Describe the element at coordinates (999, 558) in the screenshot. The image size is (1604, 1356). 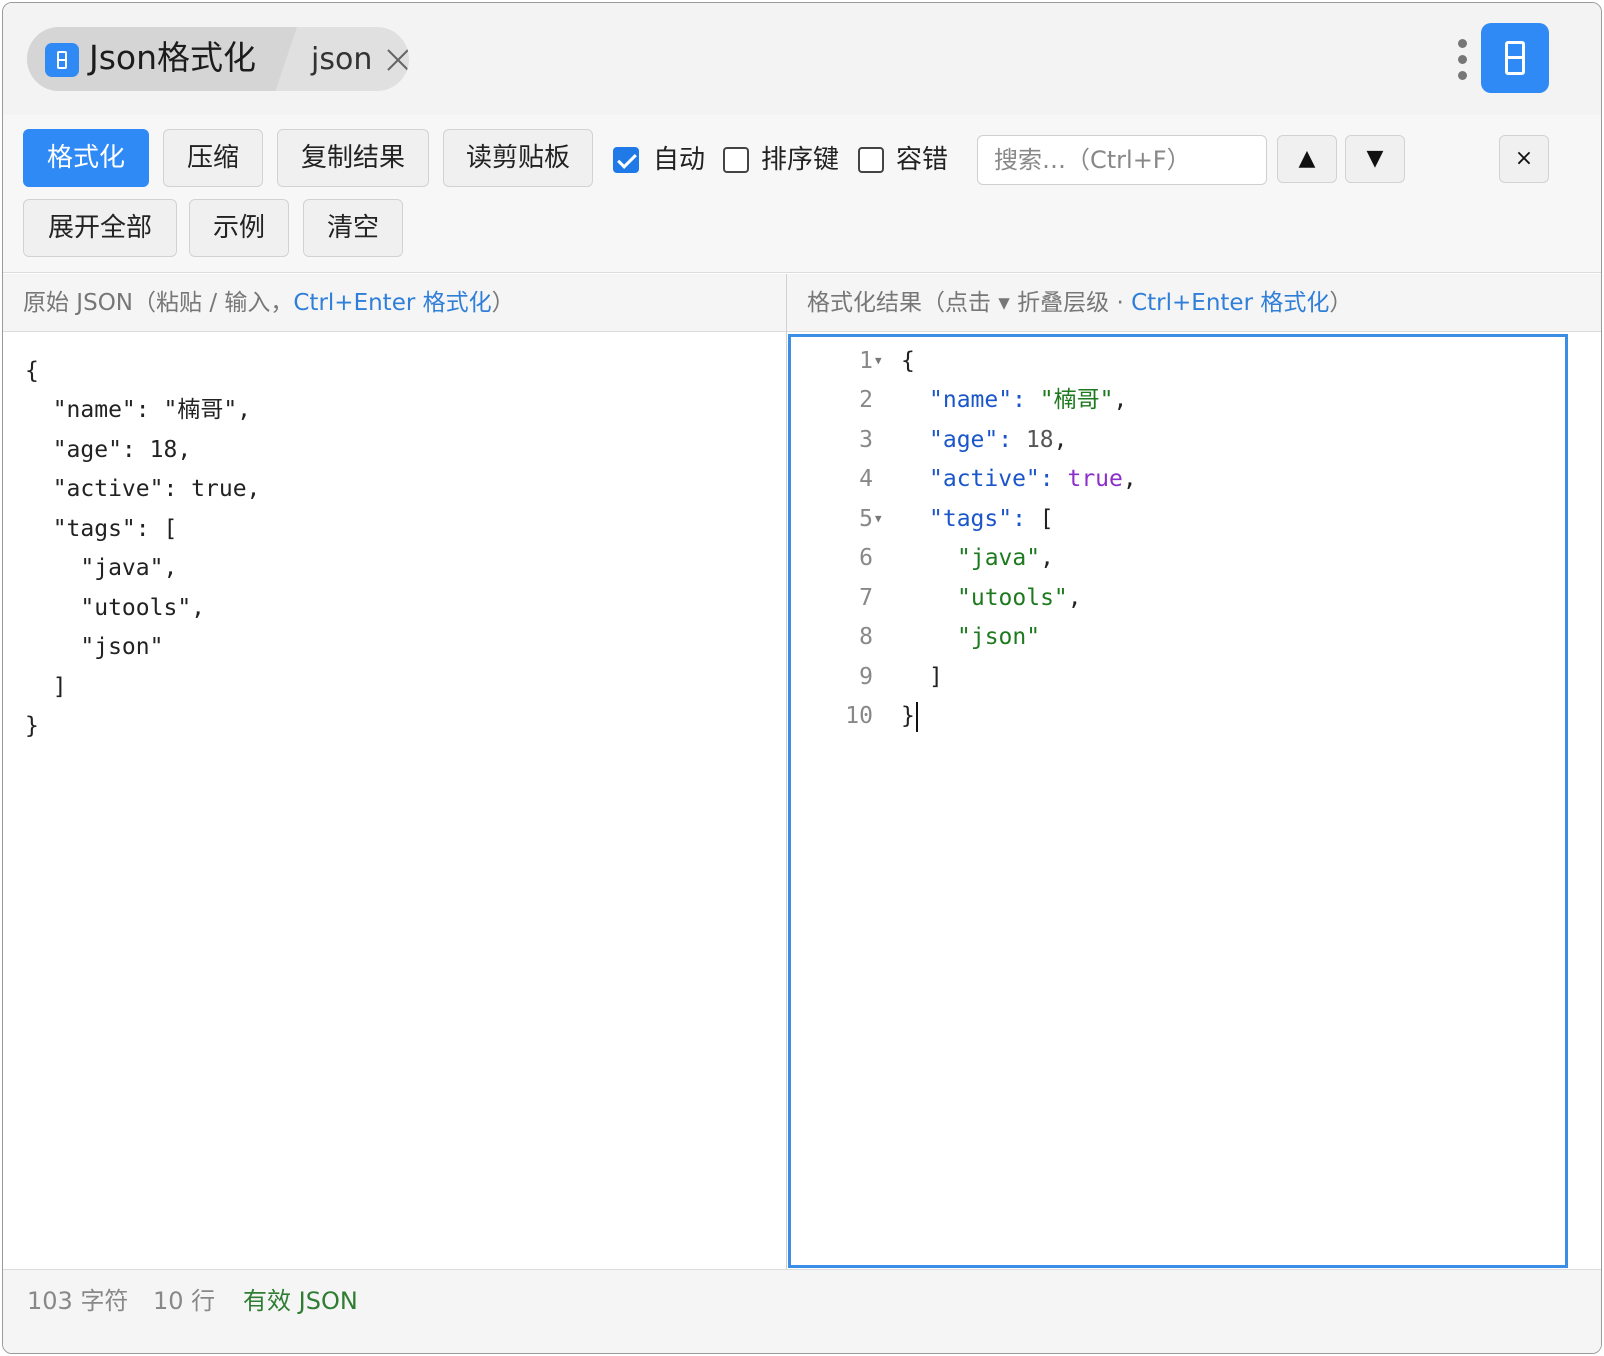
I see `json-string: "java"` at that location.